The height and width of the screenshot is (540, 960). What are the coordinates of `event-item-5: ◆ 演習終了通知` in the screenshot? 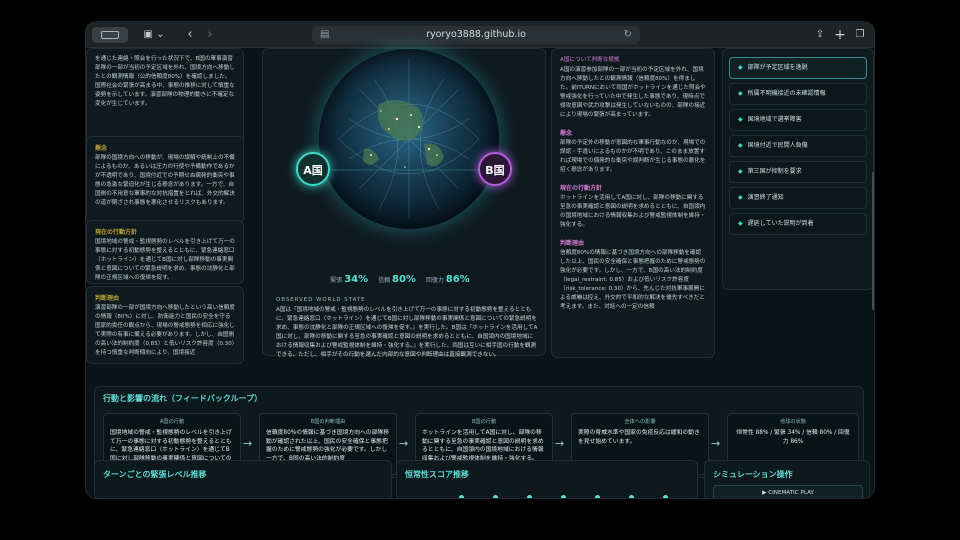 It's located at (798, 198).